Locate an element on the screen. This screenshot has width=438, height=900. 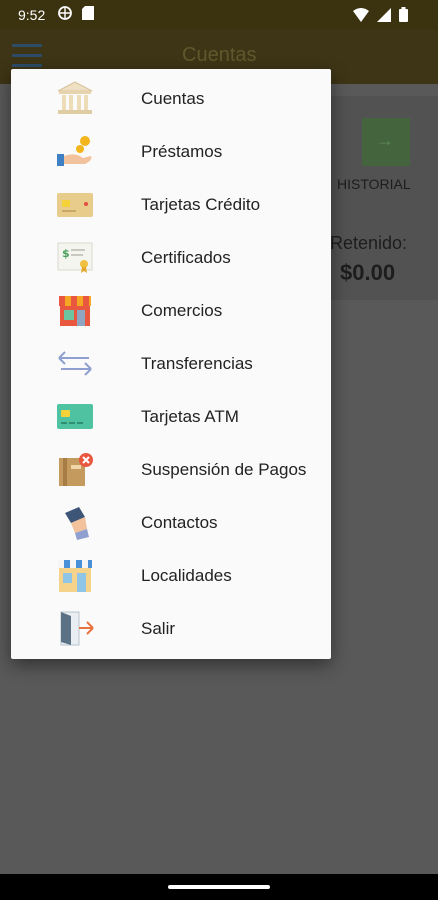
menu-item-label: Préstamos is located at coordinates (182, 151).